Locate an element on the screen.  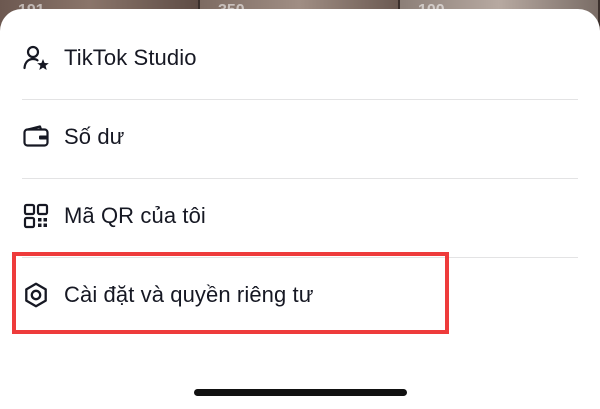
menu-item-label: Số dư is located at coordinates (94, 136).